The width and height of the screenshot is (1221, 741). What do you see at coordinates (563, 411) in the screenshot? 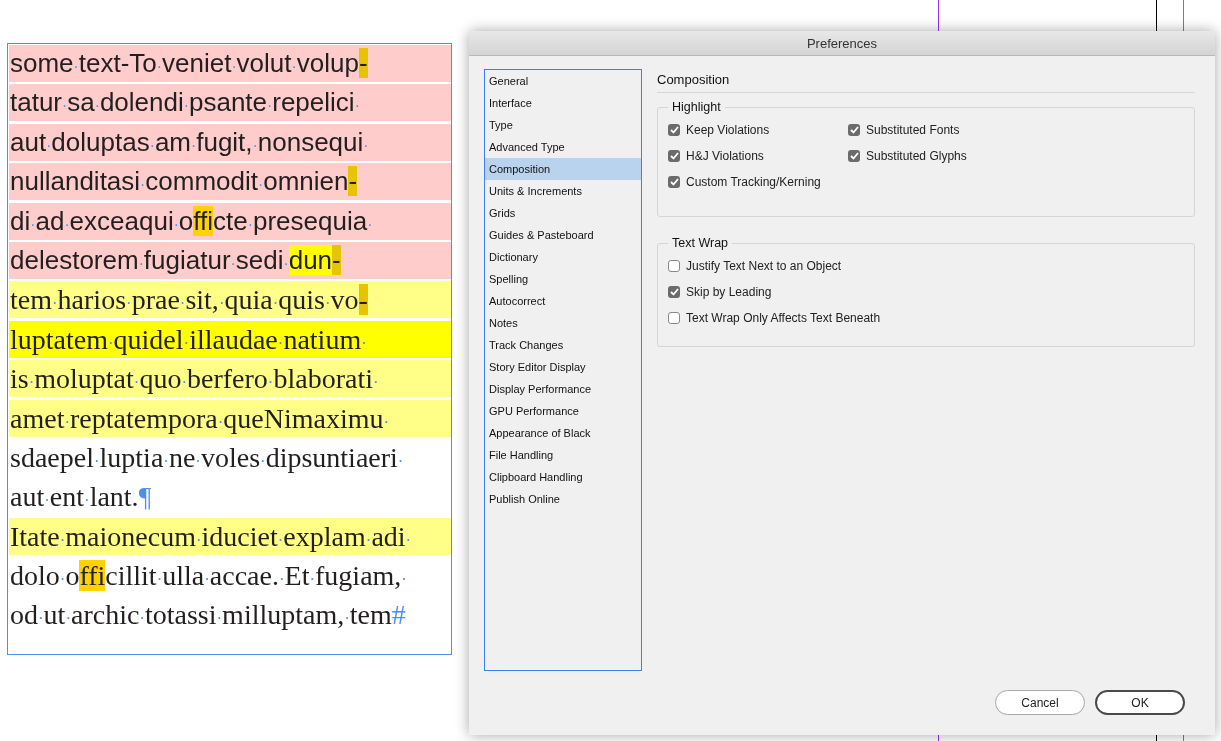
I see `category-item: GPU Performance` at bounding box center [563, 411].